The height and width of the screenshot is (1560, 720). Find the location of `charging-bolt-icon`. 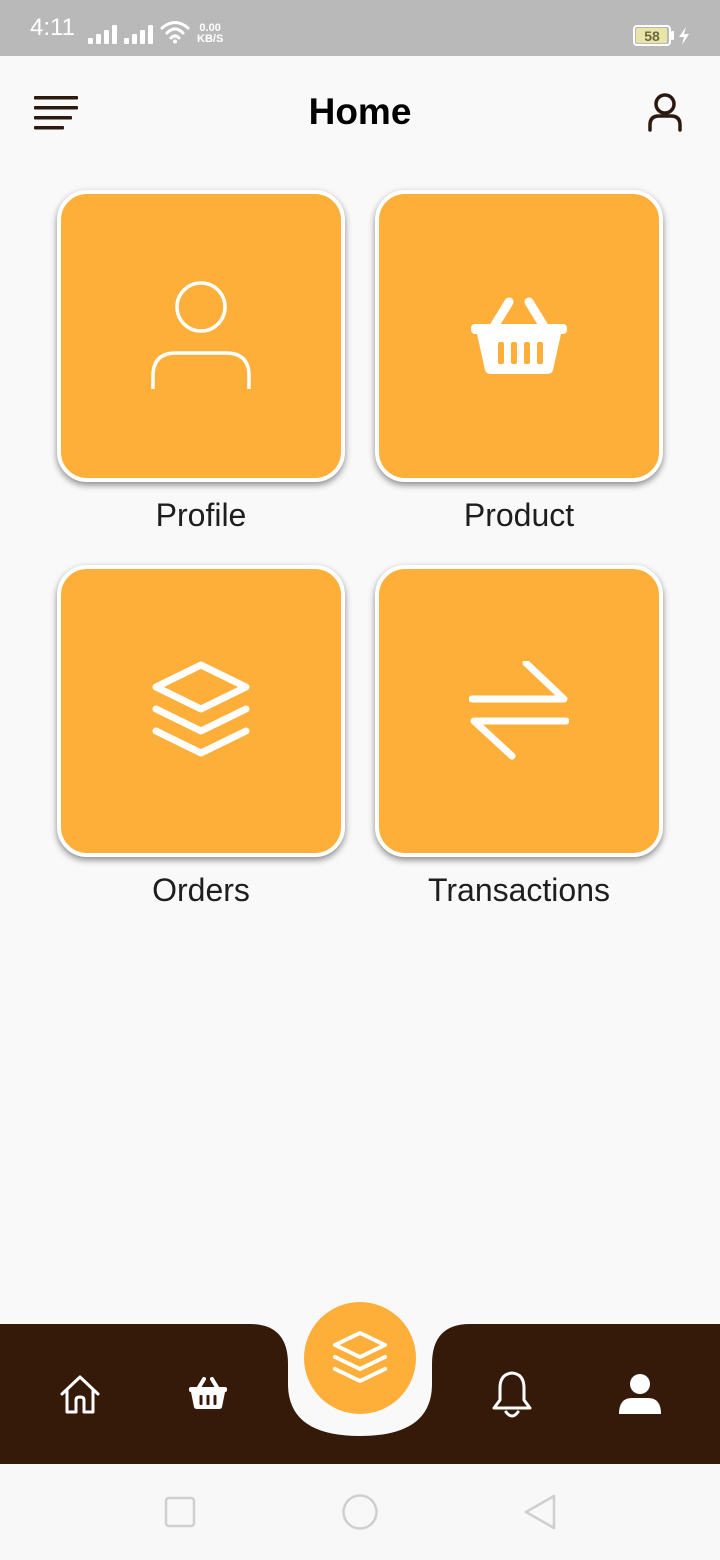

charging-bolt-icon is located at coordinates (684, 36).